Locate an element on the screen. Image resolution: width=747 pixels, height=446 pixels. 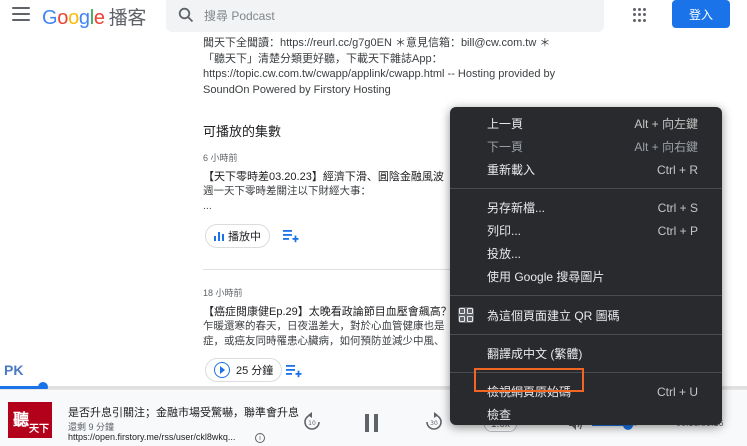
menu-item-translate: 翻譯成中文 (繁體) is located at coordinates (586, 353).